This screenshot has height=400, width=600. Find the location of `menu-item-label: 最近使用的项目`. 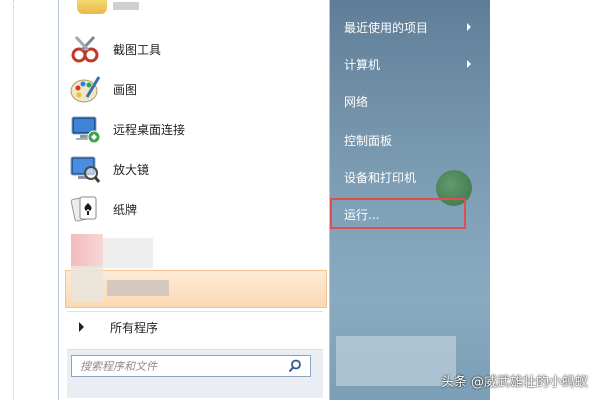

menu-item-label: 最近使用的项目 is located at coordinates (386, 27).